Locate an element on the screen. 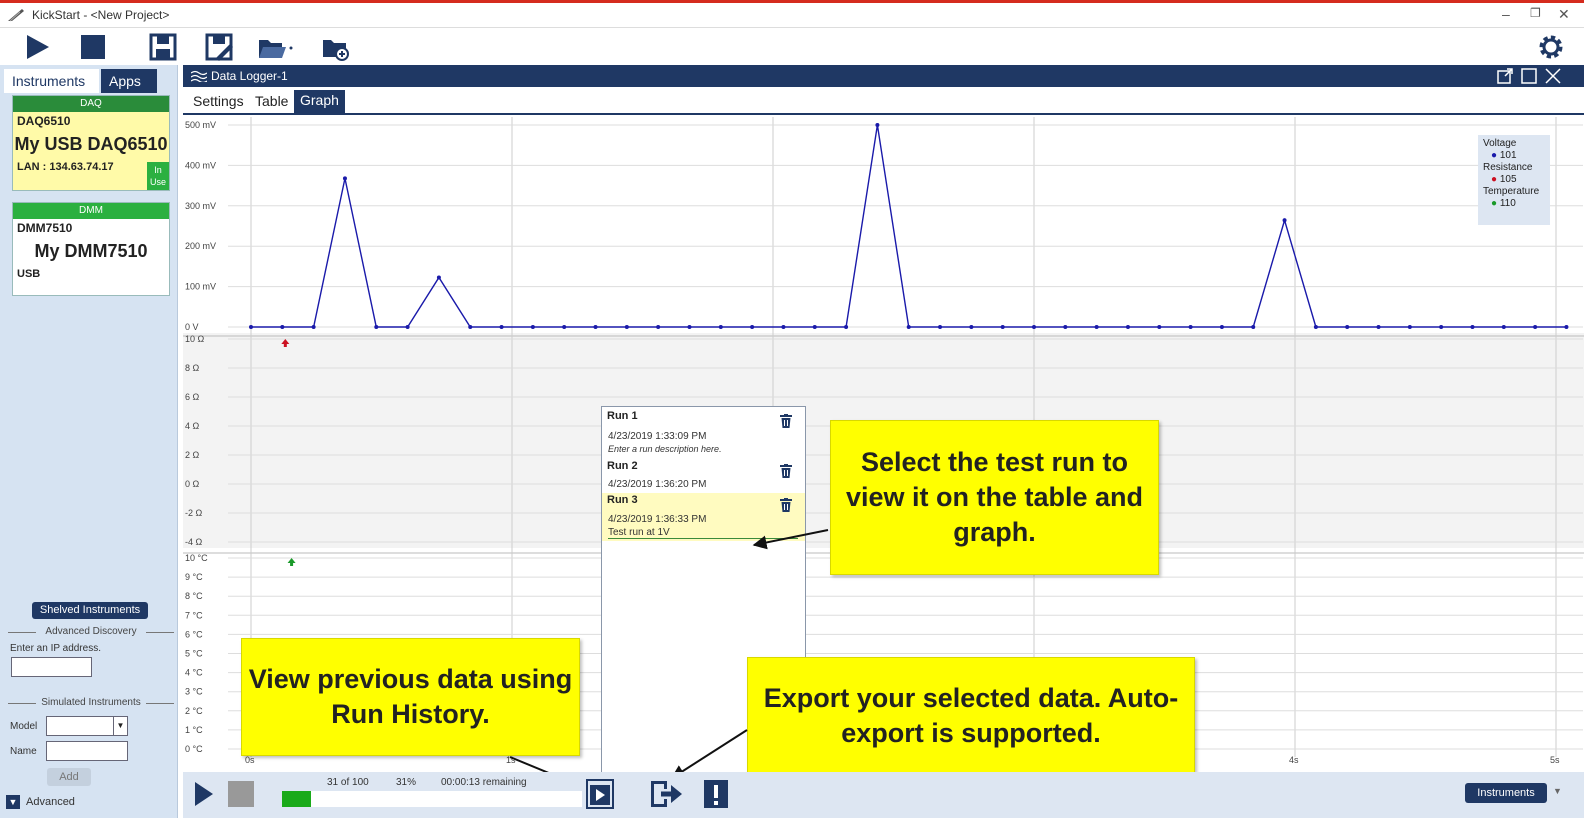 The width and height of the screenshot is (1584, 818). new-folder-icon is located at coordinates (335, 47).